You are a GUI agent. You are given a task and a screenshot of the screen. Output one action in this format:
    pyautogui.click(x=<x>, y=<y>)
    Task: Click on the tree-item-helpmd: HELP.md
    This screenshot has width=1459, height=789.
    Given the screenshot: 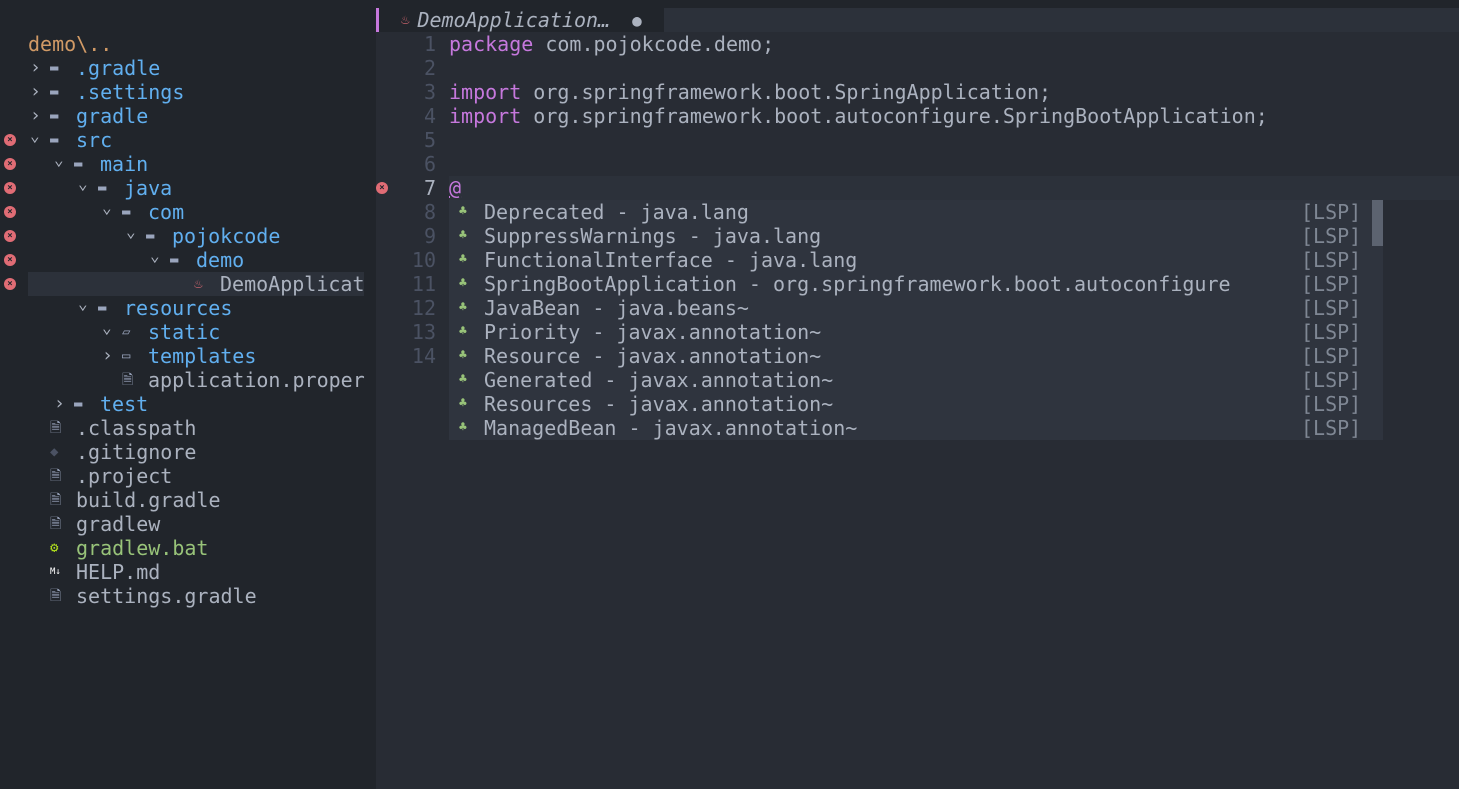 What is the action you would take?
    pyautogui.click(x=118, y=572)
    